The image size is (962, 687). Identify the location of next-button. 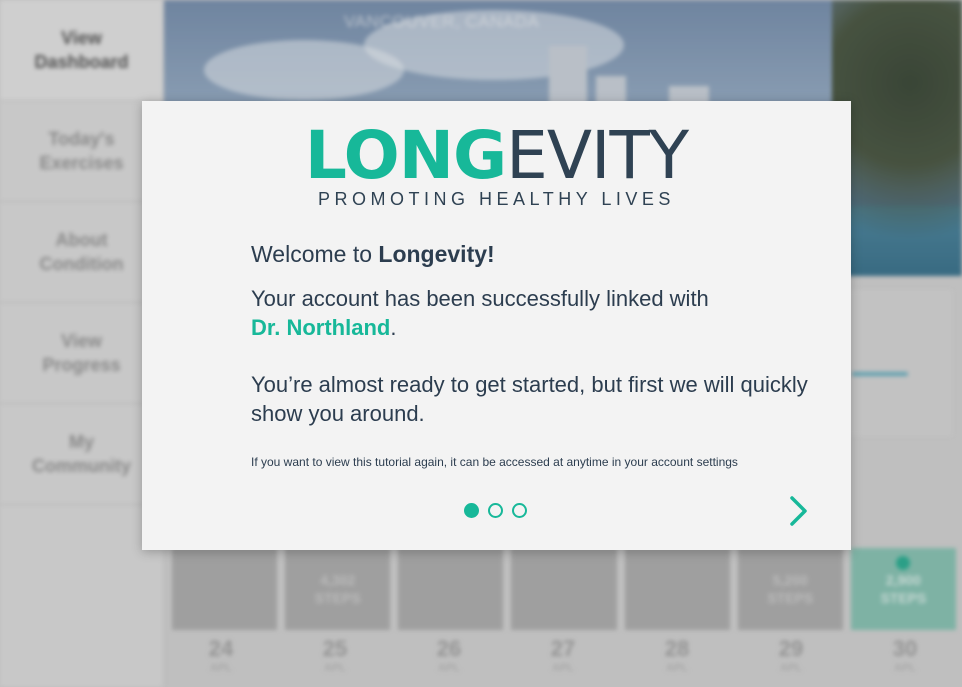
(798, 511).